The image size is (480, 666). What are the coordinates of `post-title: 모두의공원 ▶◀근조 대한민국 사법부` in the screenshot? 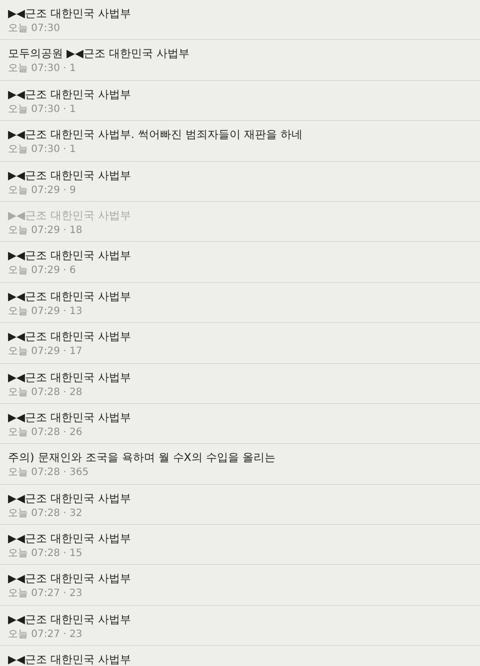 It's located at (99, 54).